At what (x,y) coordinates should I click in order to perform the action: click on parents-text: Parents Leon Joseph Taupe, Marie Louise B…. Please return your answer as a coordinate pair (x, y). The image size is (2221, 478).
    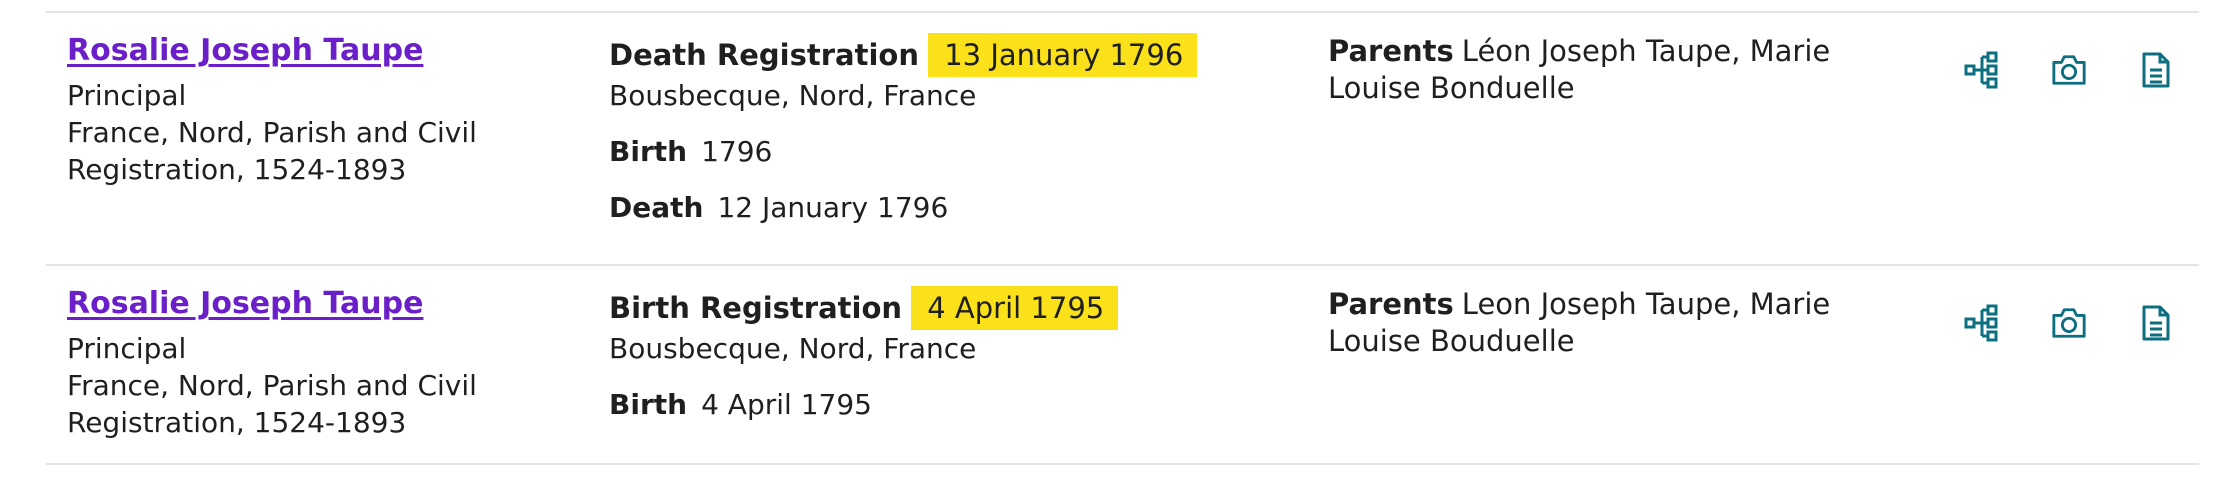
    Looking at the image, I should click on (1588, 323).